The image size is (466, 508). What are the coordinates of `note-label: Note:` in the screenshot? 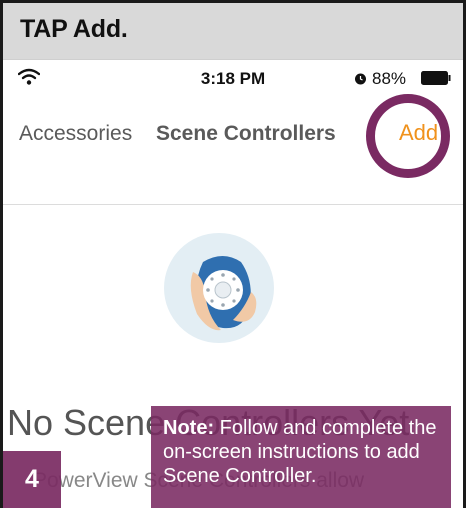 It's located at (189, 428).